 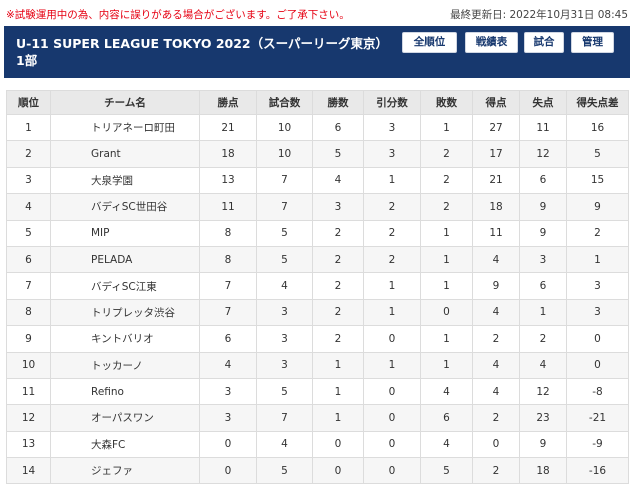 I want to click on table-row: 1 トリアネーロ町田 21 10 6 3 1 27 11 16, so click(x=317, y=127).